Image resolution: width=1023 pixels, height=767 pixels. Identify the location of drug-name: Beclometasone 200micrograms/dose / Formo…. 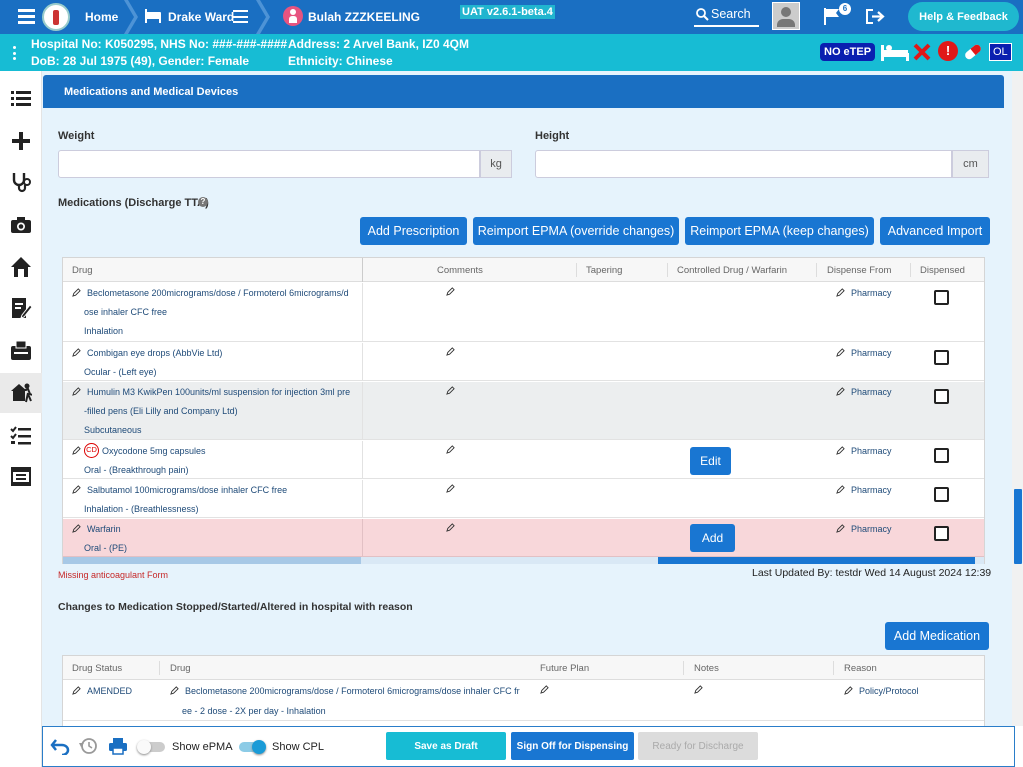
(352, 691).